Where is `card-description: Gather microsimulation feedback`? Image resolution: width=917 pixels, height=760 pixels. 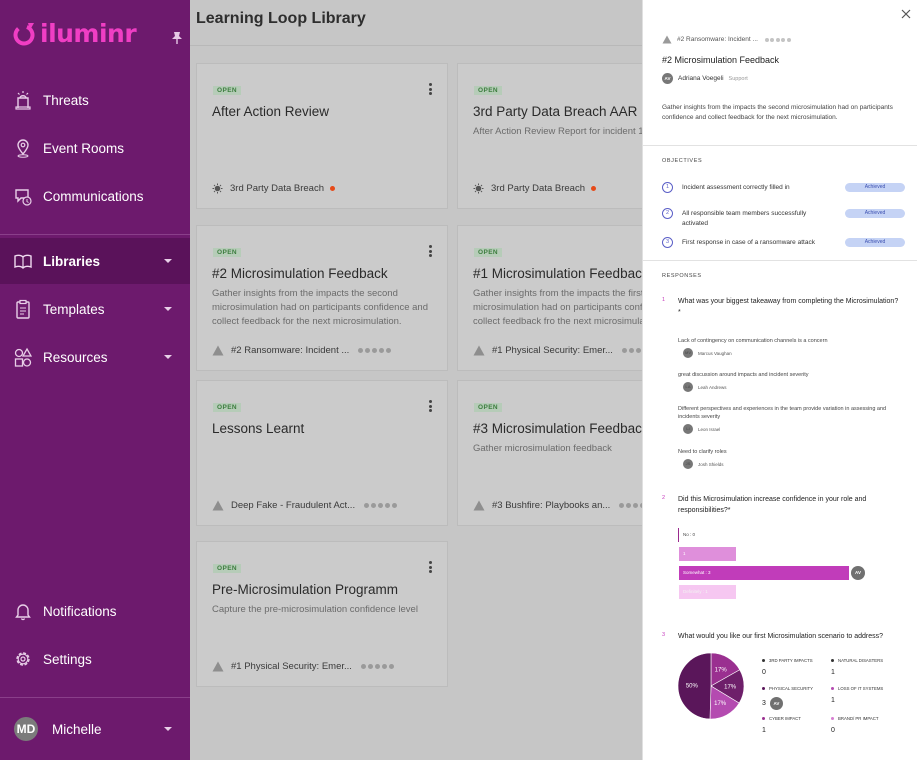
card-description: Gather microsimulation feedback is located at coordinates (542, 448).